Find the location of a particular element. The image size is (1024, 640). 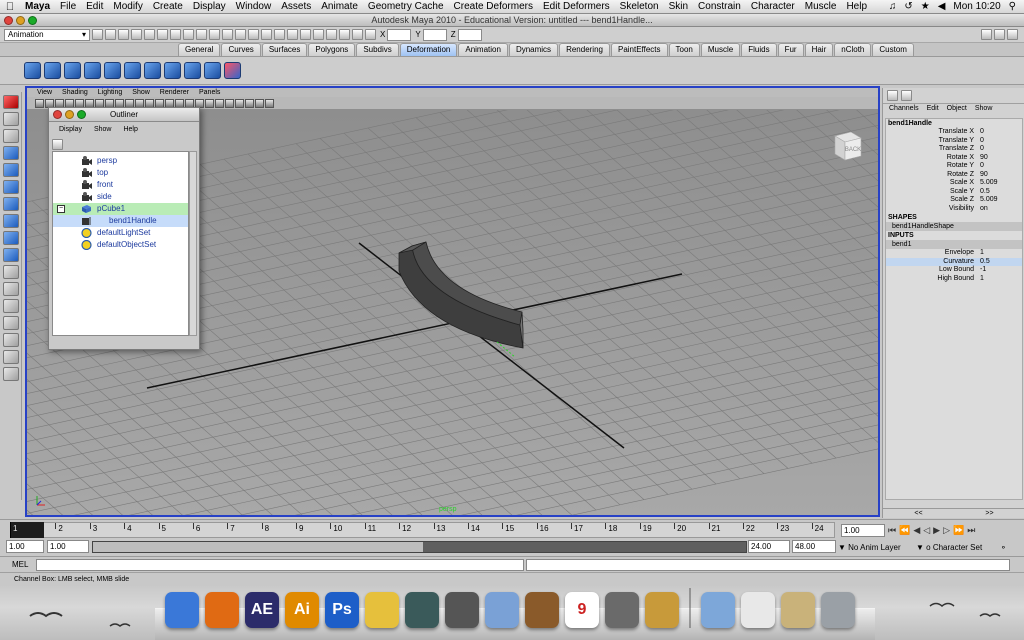

menu-character: Character is located at coordinates (773, 6).